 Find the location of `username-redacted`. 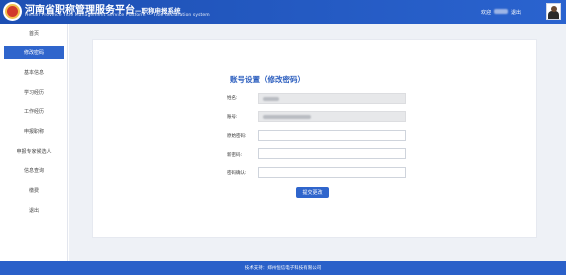

username-redacted is located at coordinates (501, 11).